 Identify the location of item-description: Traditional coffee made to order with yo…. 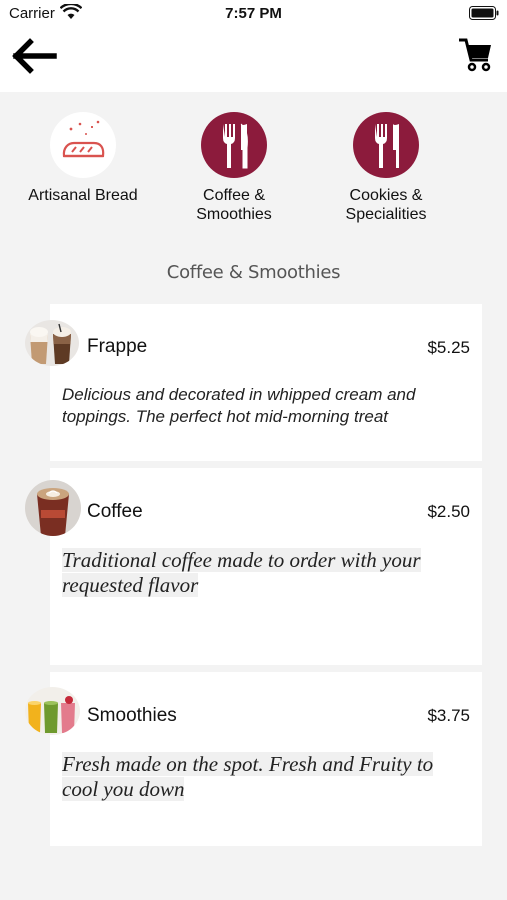
(262, 573).